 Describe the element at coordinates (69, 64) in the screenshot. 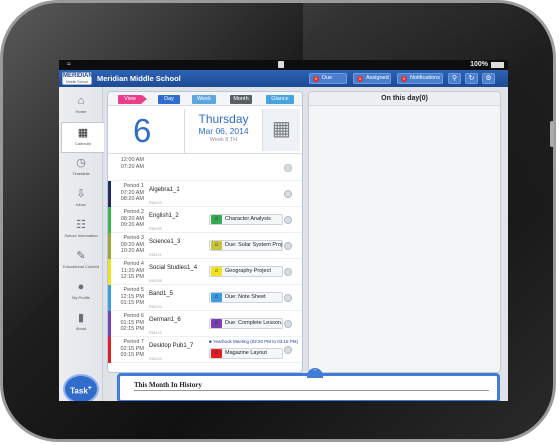

I see `wifi-icon: ≈` at that location.